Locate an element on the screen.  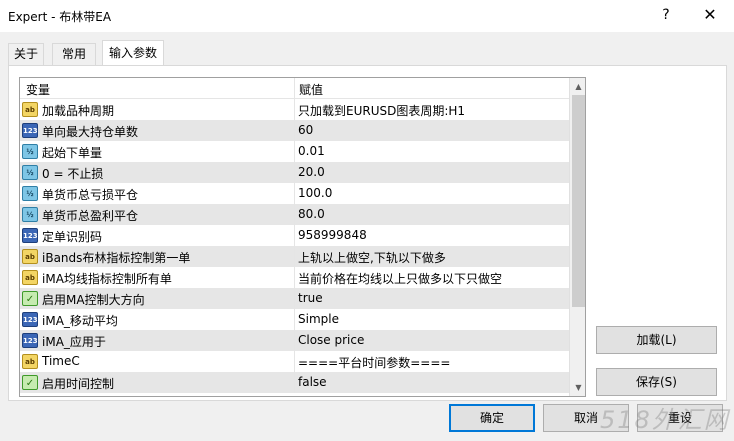
column-value: 赋值 is located at coordinates (311, 89).